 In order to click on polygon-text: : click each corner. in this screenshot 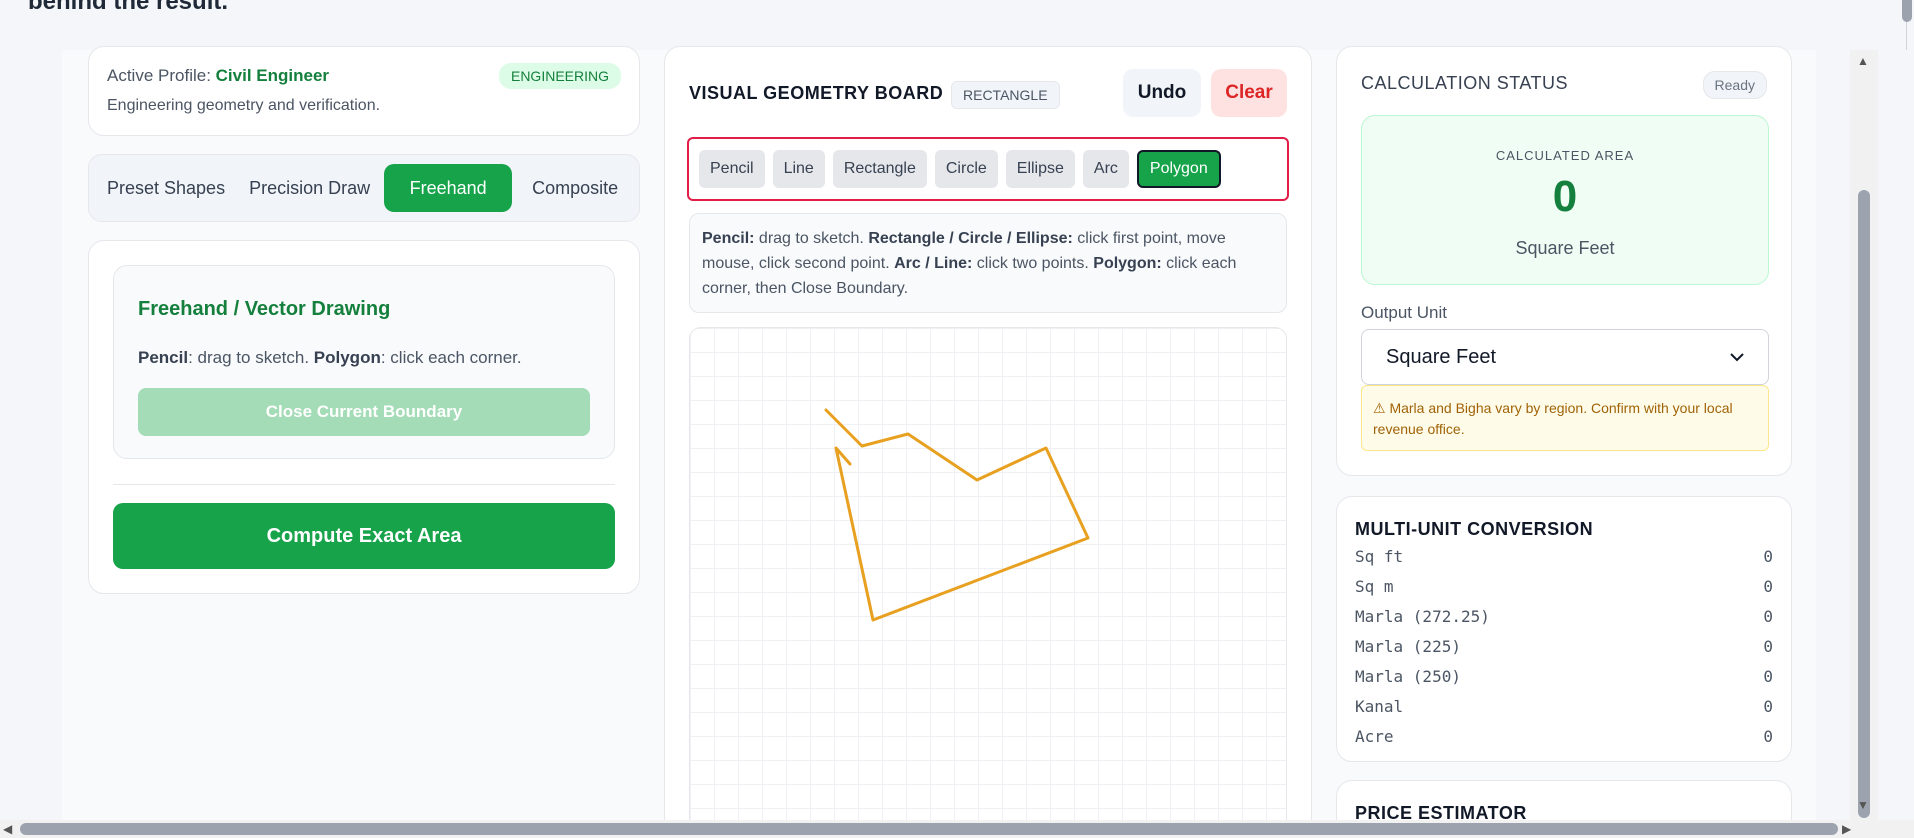, I will do `click(451, 357)`.